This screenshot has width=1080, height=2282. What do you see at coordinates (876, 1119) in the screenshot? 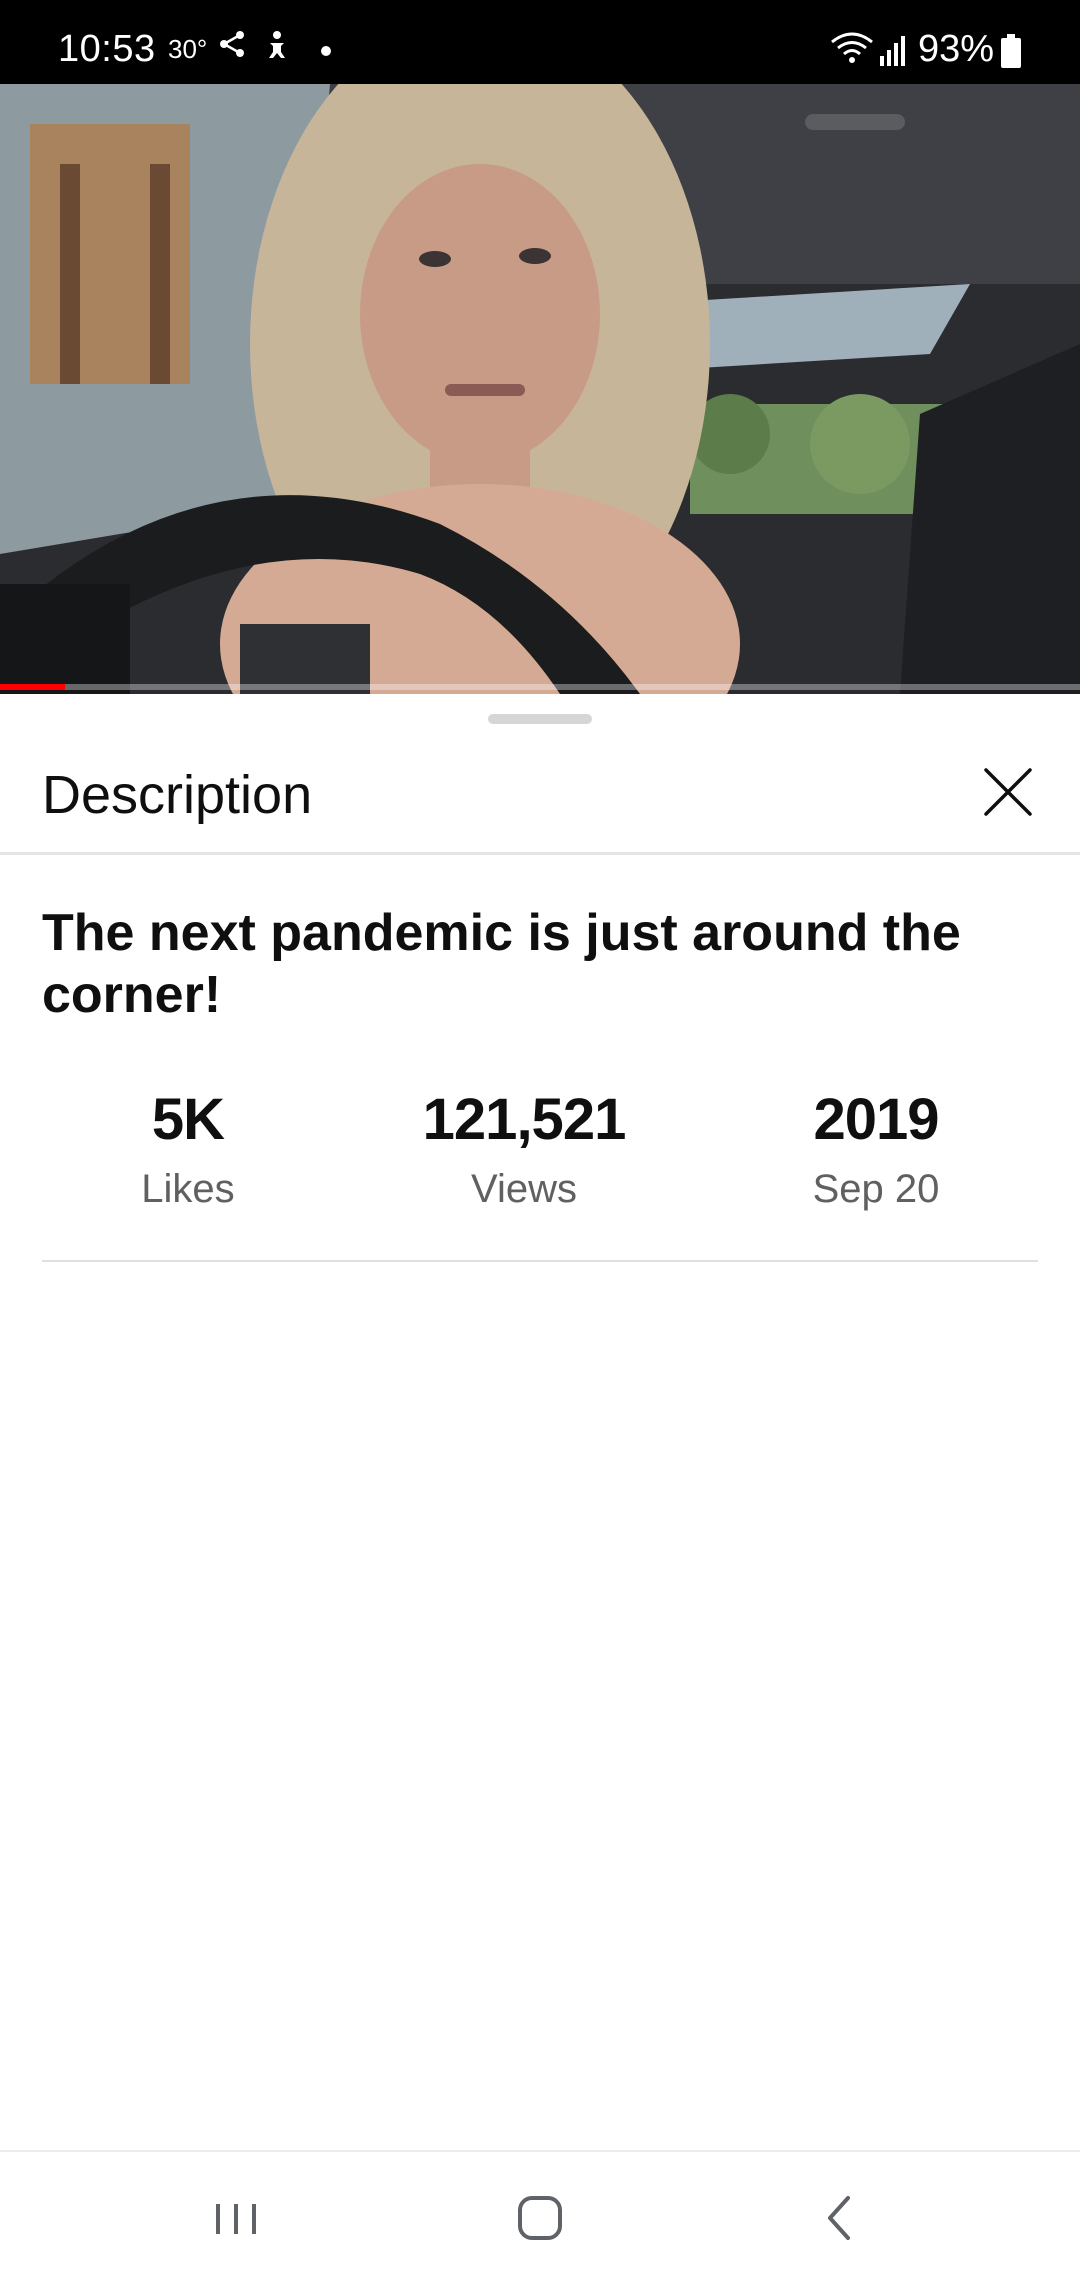
I see `stat-value: 2019` at bounding box center [876, 1119].